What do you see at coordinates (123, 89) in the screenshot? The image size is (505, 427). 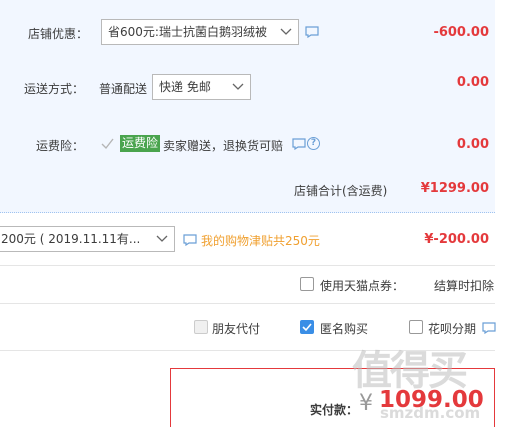 I see `shipping-method-text: 普通配送` at bounding box center [123, 89].